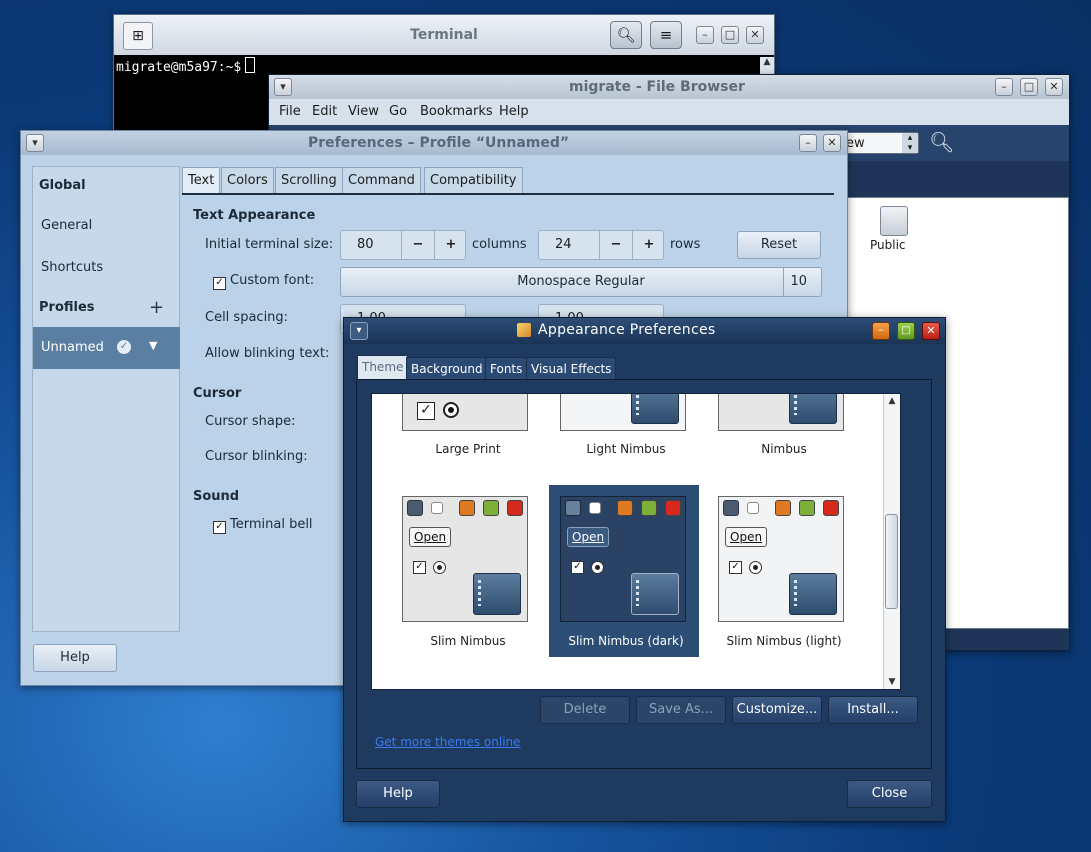  I want to click on tab-text: Text, so click(201, 180).